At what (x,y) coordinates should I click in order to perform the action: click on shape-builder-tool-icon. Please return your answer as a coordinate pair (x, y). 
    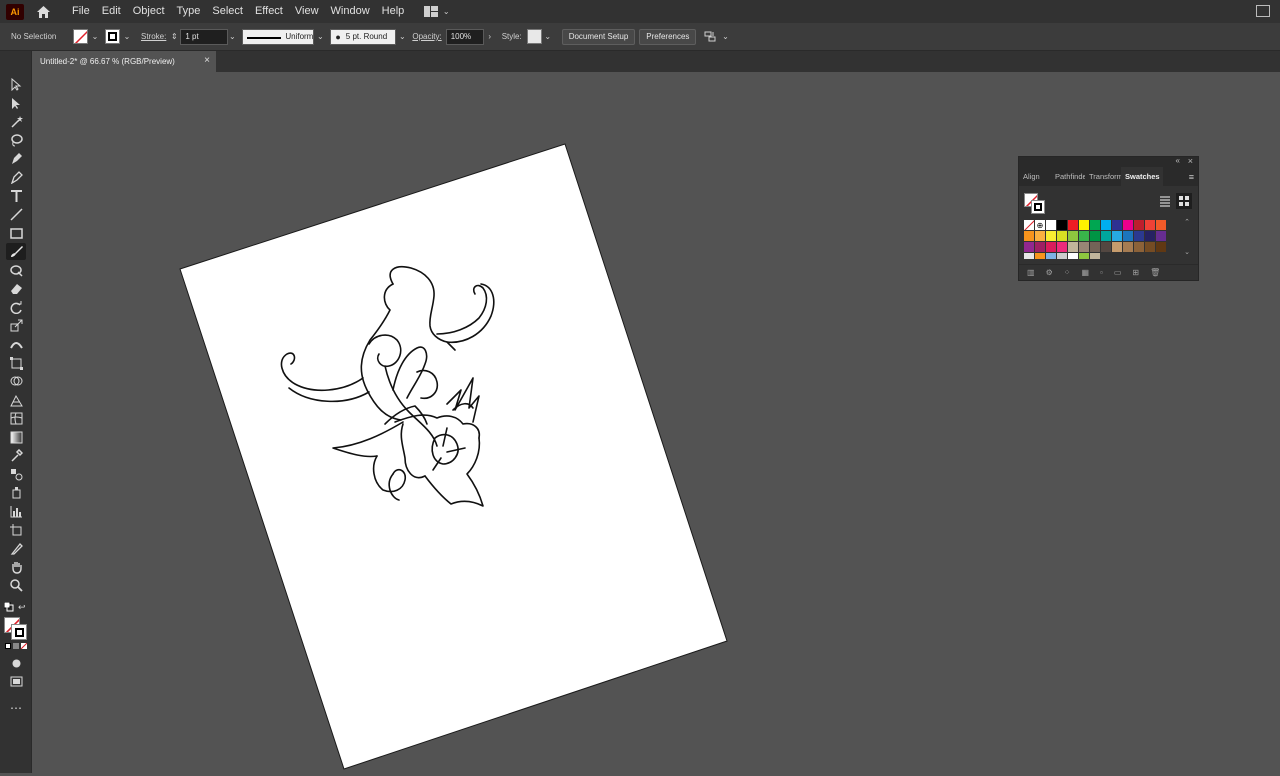
    Looking at the image, I should click on (16, 381).